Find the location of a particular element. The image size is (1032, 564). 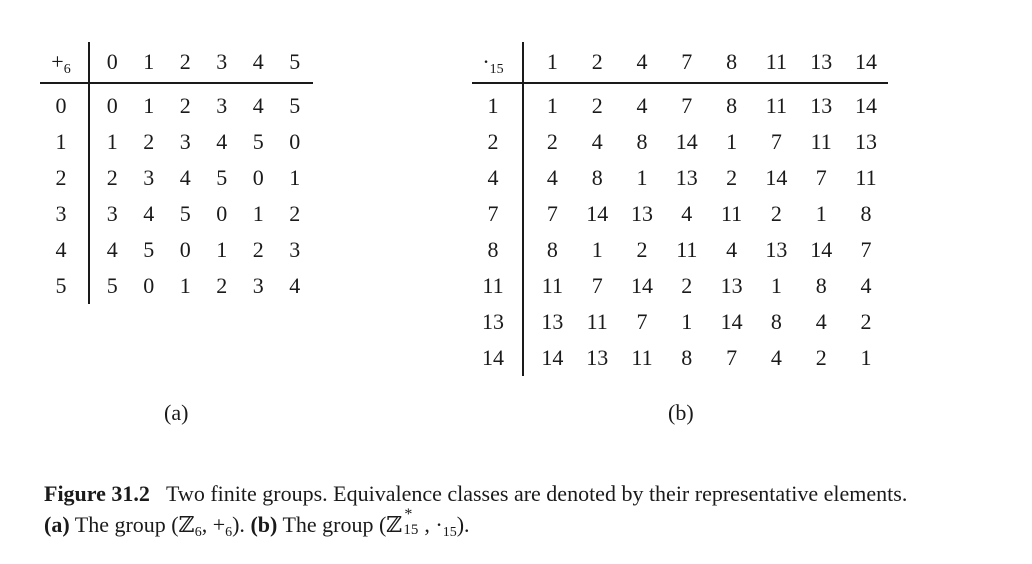

figure-number: Figure 31.2 is located at coordinates (97, 493).